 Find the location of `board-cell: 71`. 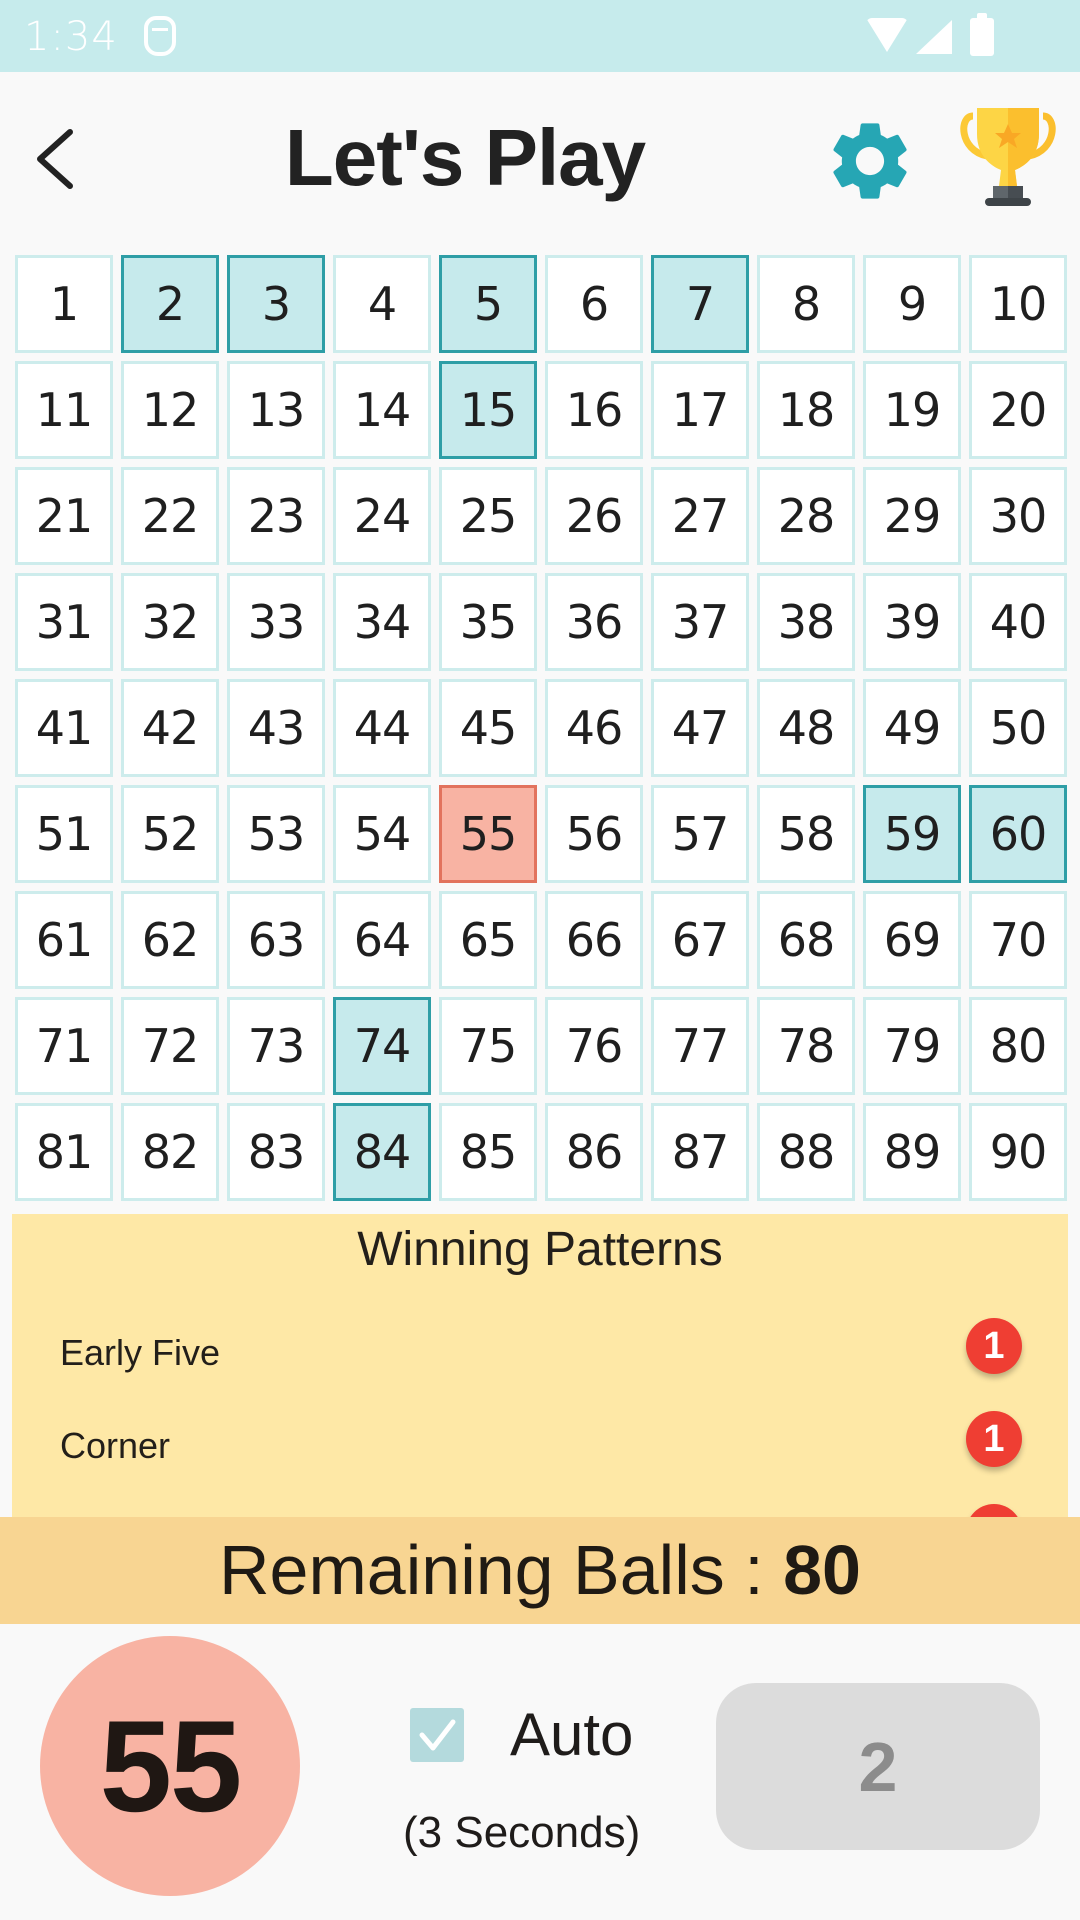

board-cell: 71 is located at coordinates (64, 1046).